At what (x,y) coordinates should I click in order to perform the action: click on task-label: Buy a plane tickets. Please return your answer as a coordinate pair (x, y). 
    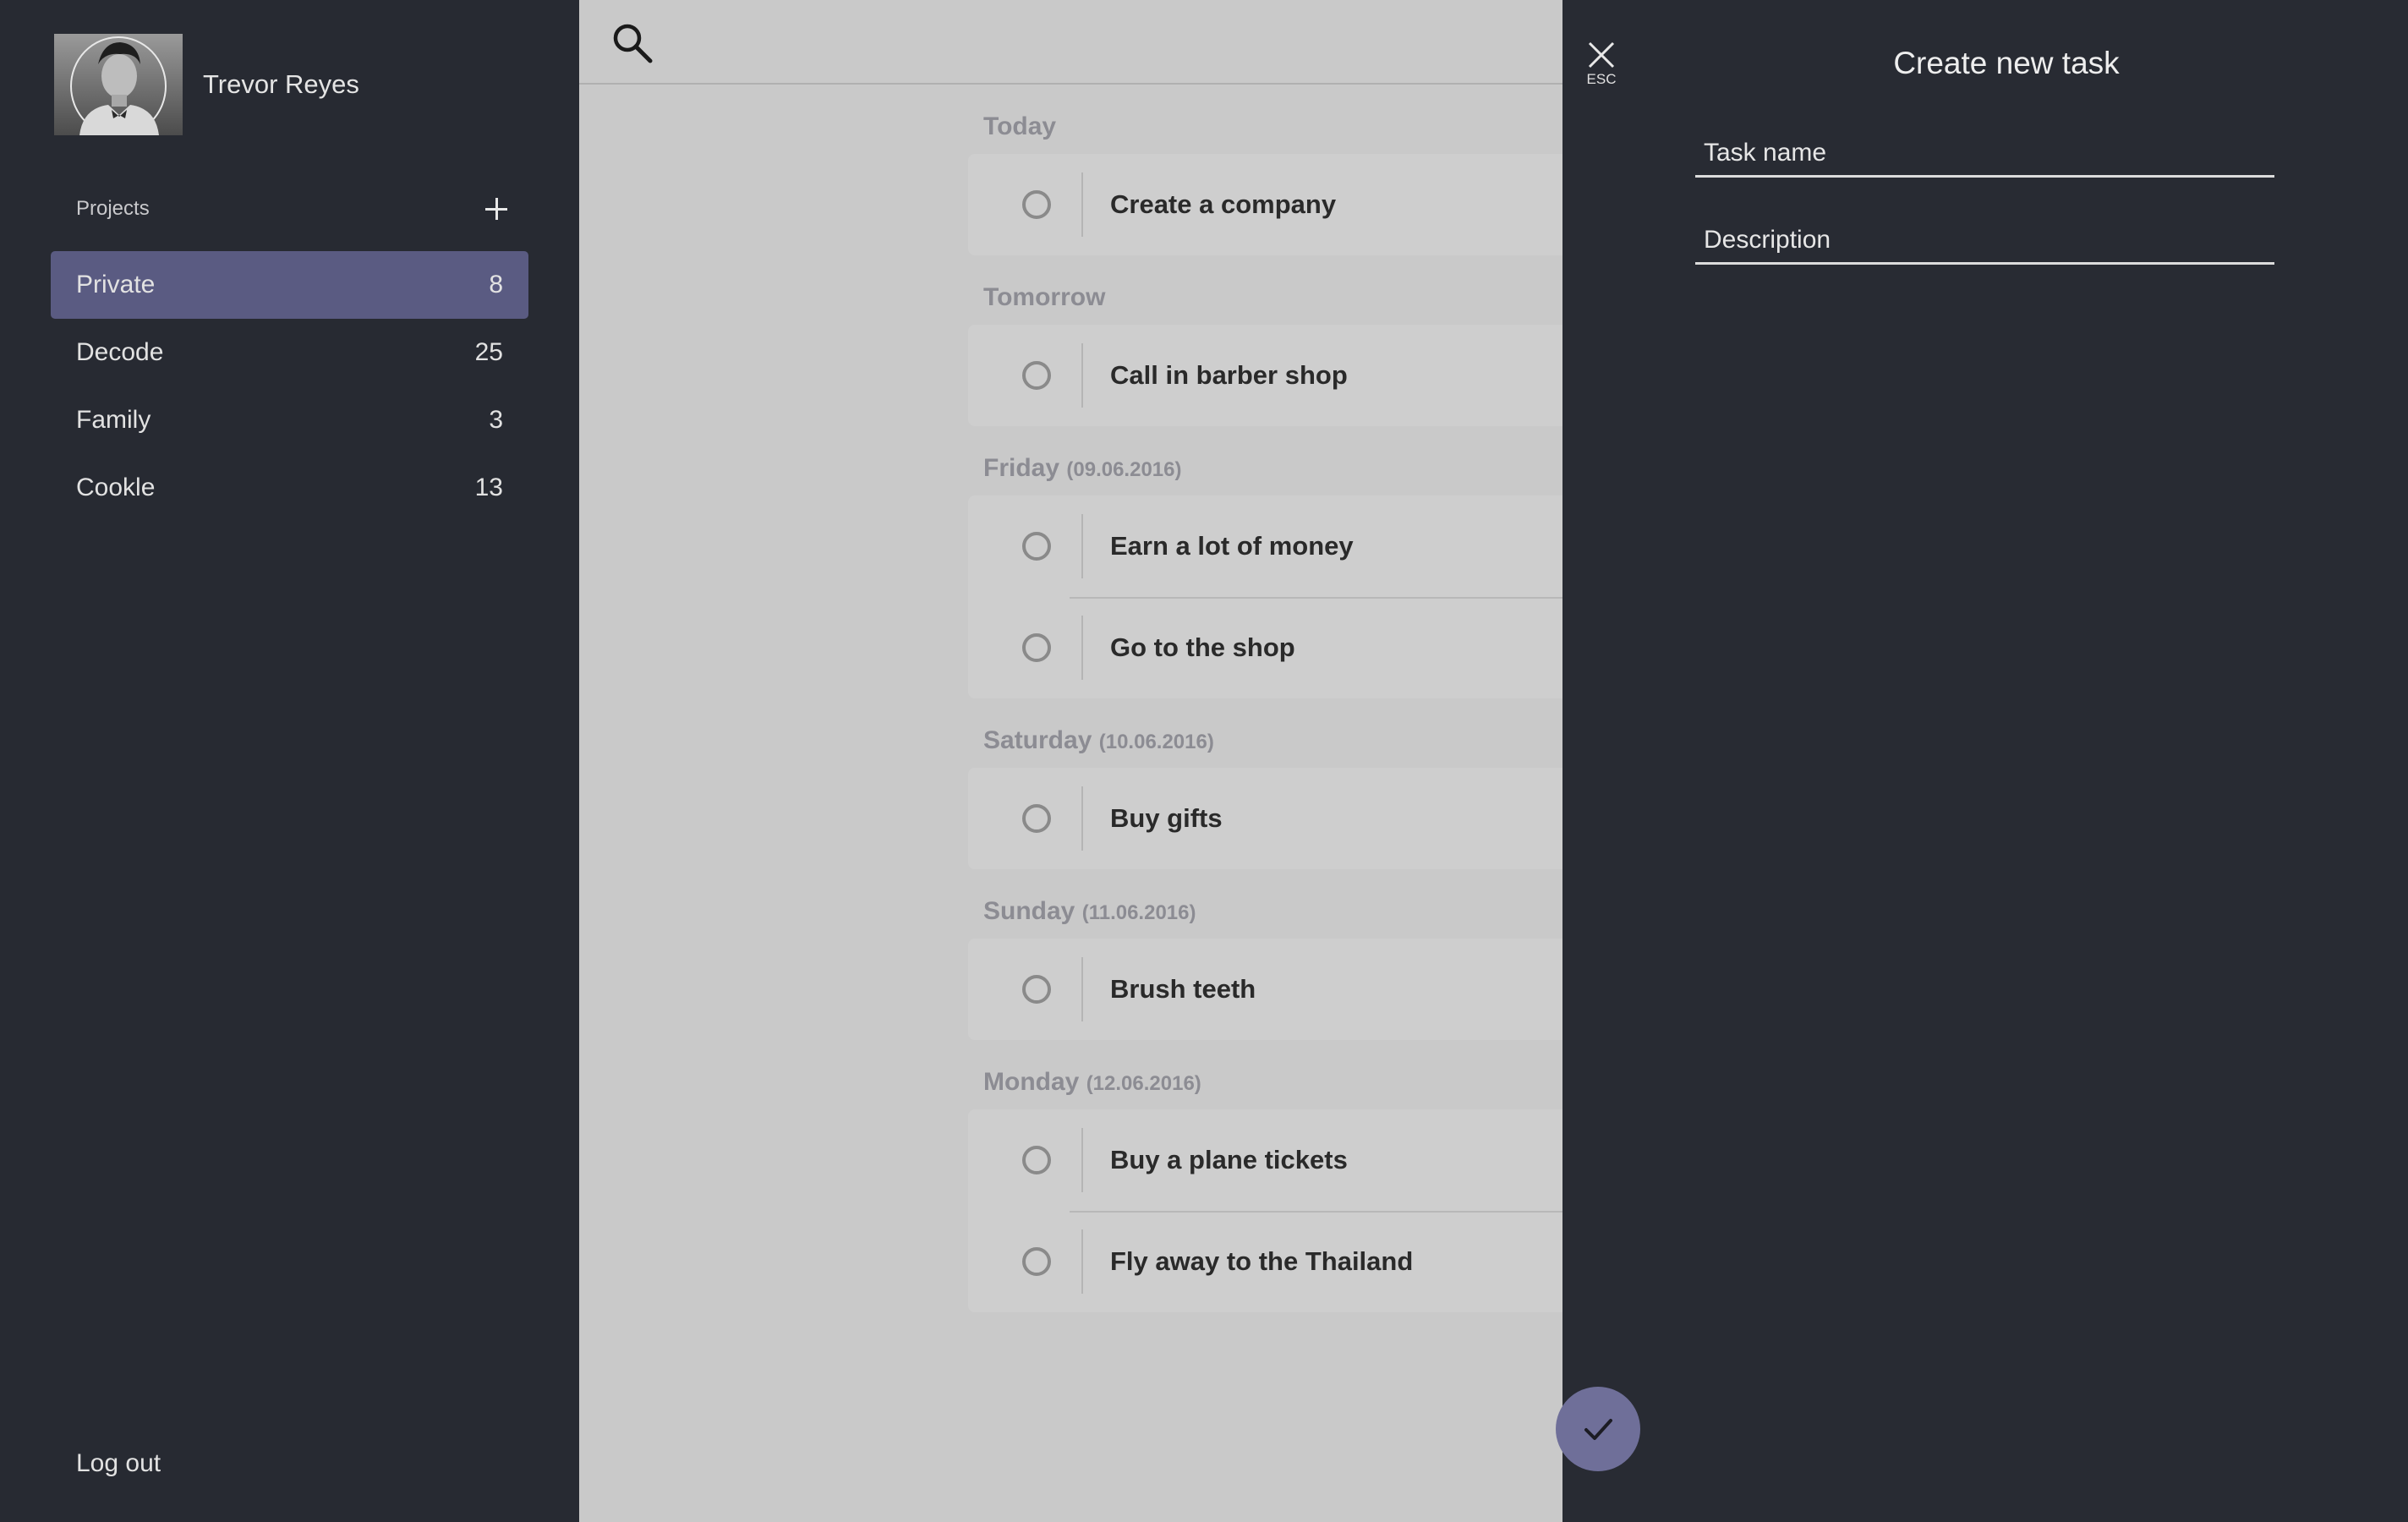
    Looking at the image, I should click on (1229, 1159).